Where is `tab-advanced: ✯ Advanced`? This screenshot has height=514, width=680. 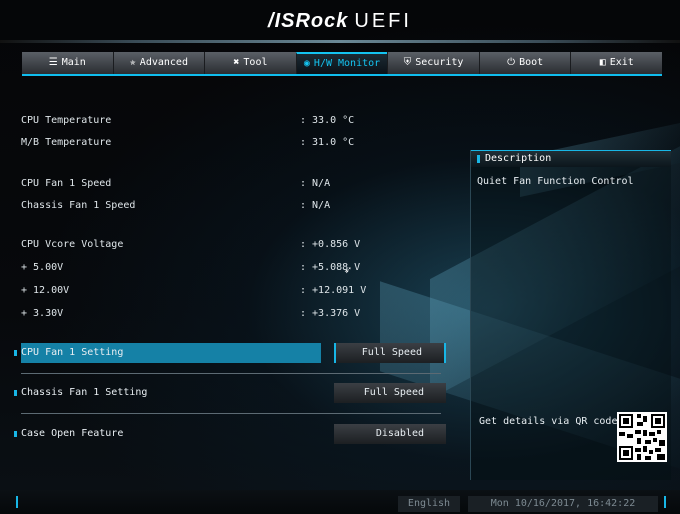 tab-advanced: ✯ Advanced is located at coordinates (158, 63).